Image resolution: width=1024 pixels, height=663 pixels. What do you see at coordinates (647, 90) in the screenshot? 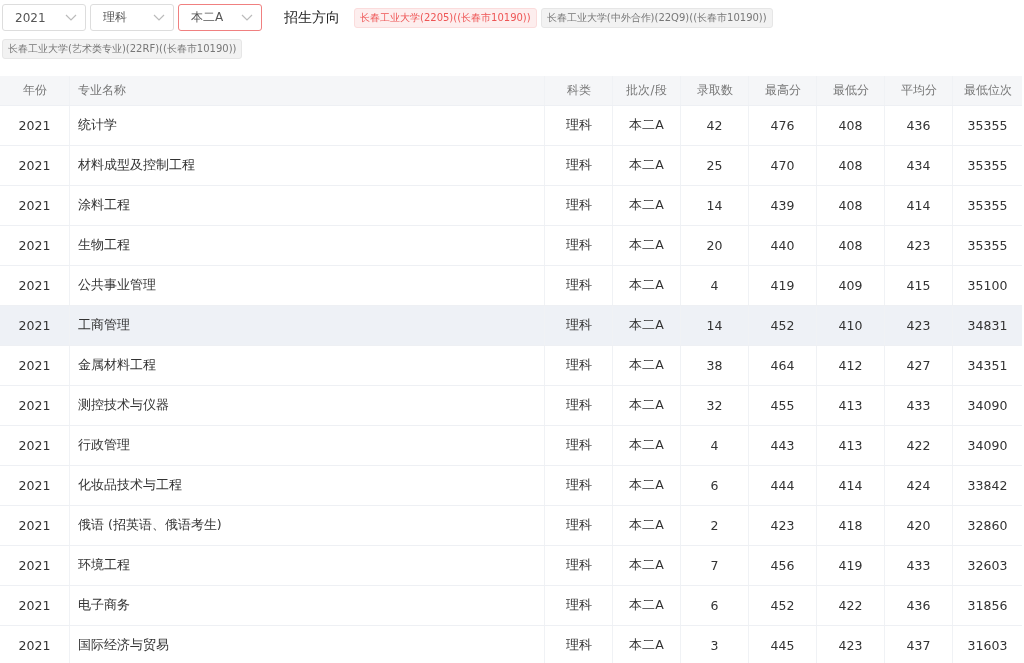
I see `column-header: 批次/段` at bounding box center [647, 90].